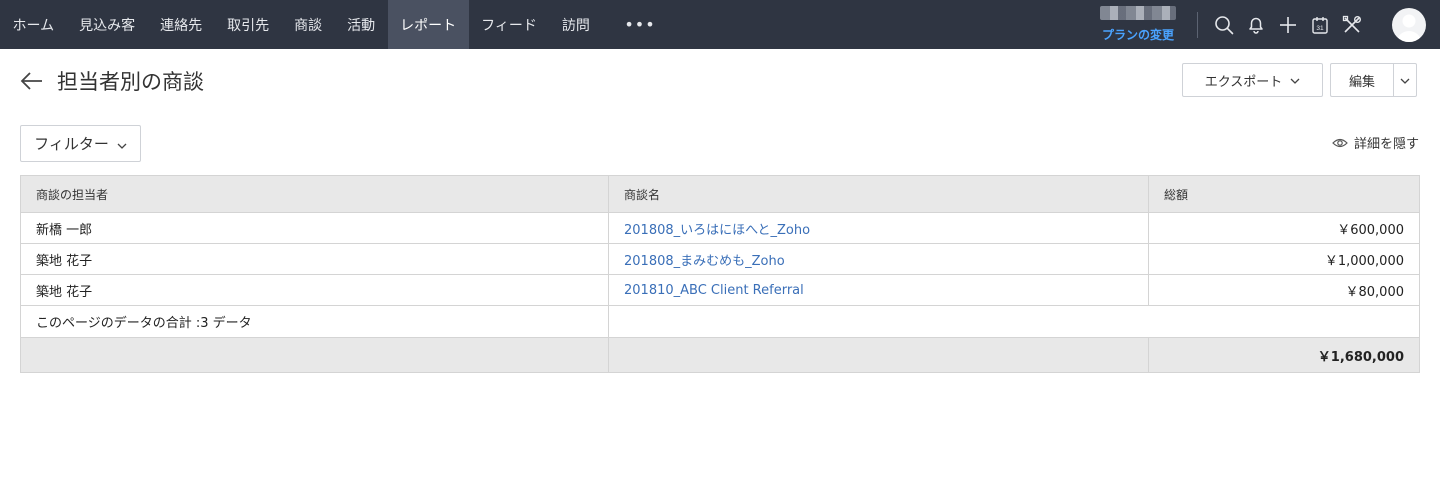 Image resolution: width=1440 pixels, height=482 pixels. What do you see at coordinates (1409, 24) in the screenshot?
I see `avatar` at bounding box center [1409, 24].